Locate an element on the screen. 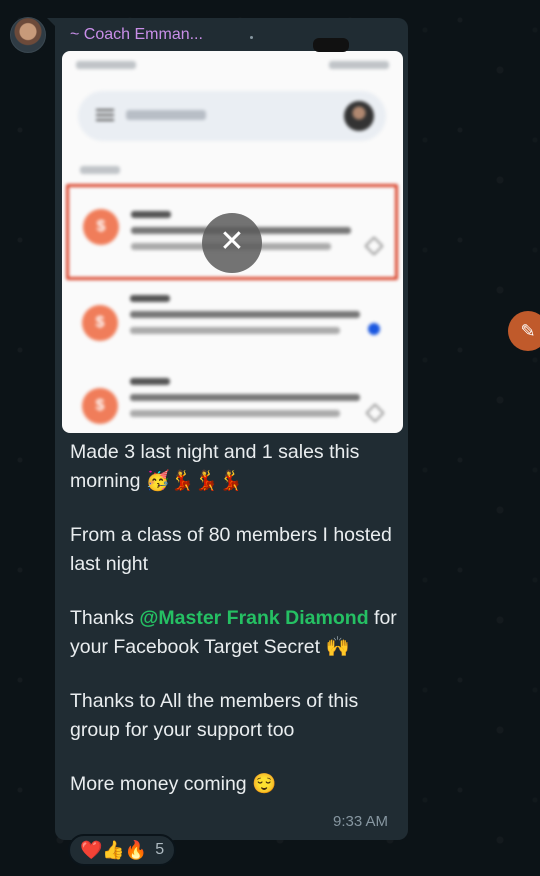 This screenshot has height=876, width=540. message-paragraph: More money coming 😌 is located at coordinates (173, 784).